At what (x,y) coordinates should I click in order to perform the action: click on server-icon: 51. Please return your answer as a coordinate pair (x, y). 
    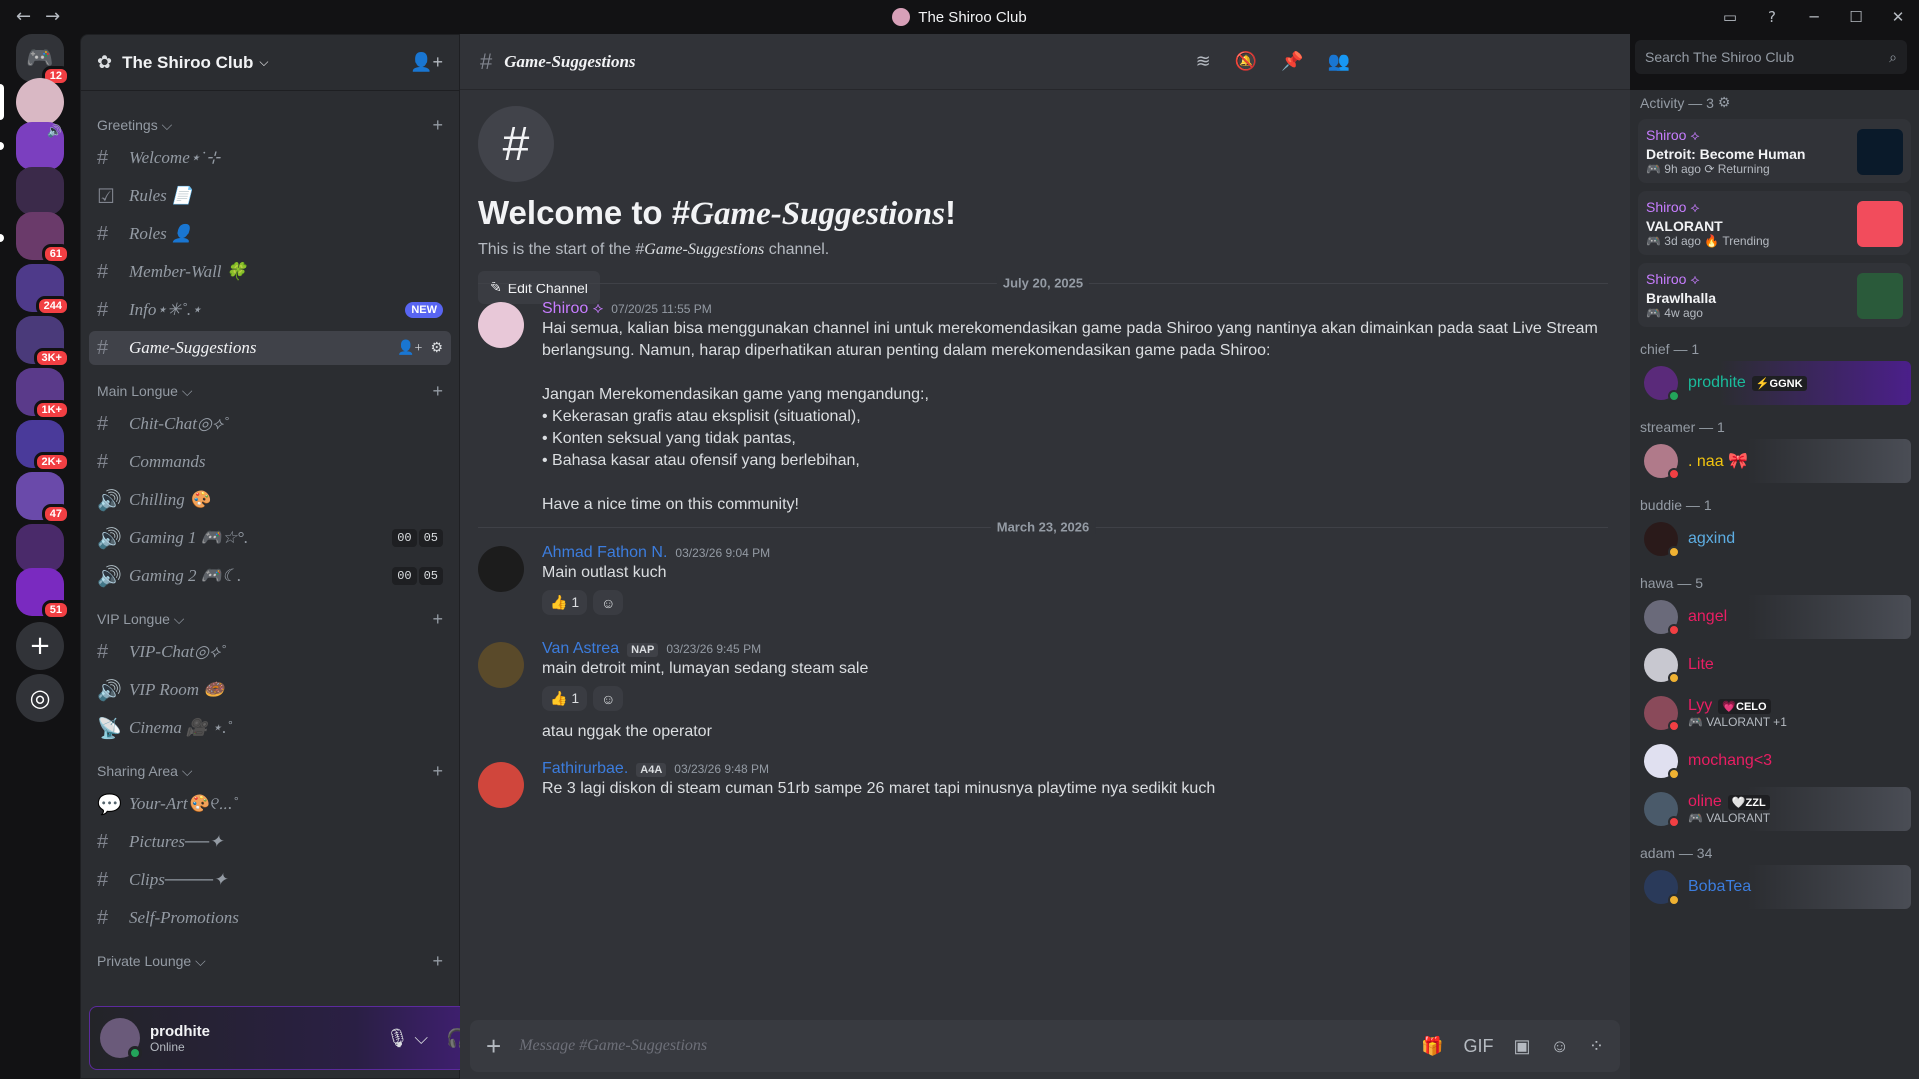
    Looking at the image, I should click on (43, 594).